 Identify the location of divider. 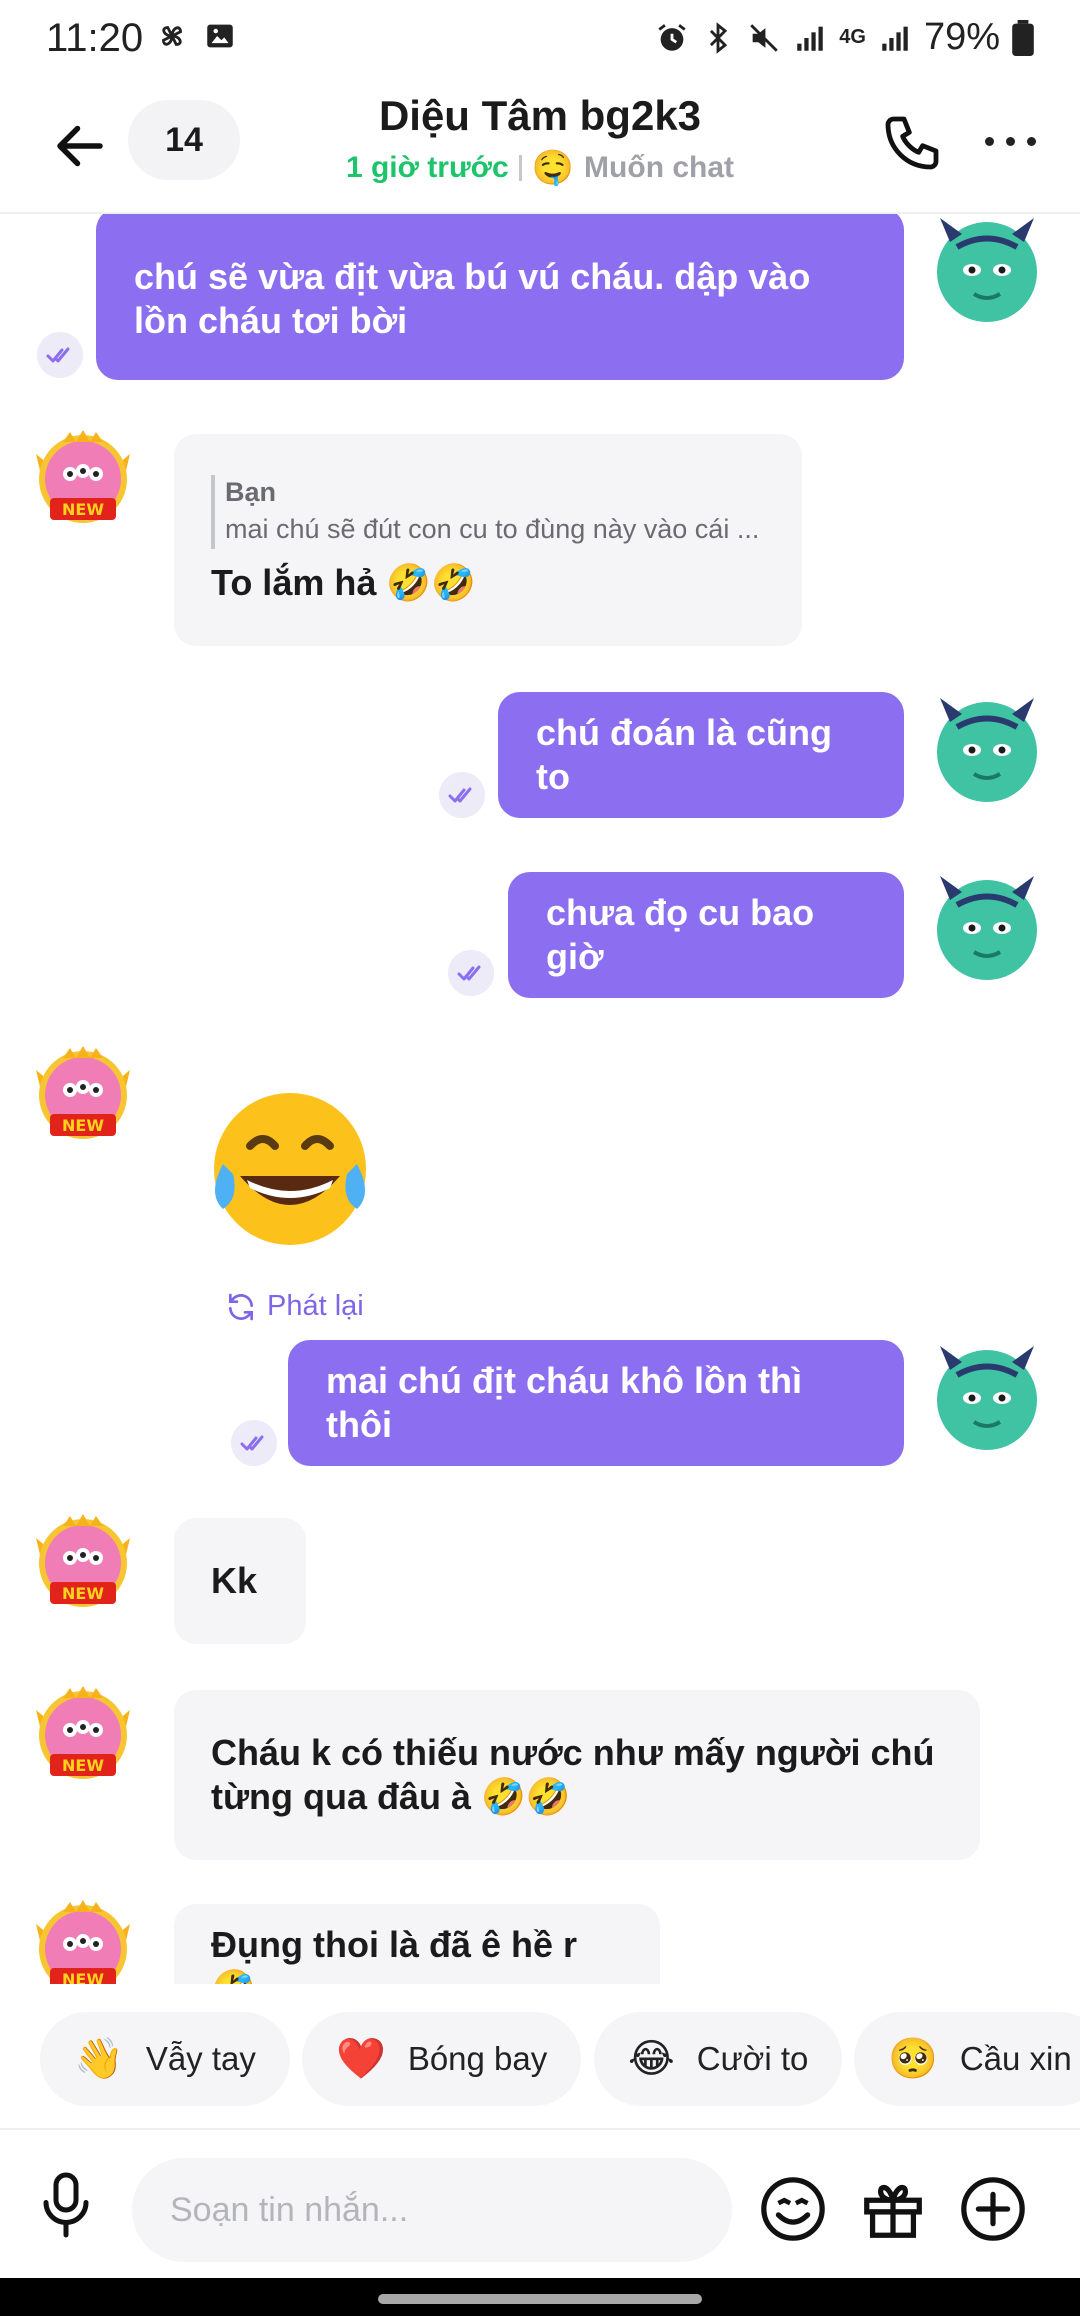
(520, 168).